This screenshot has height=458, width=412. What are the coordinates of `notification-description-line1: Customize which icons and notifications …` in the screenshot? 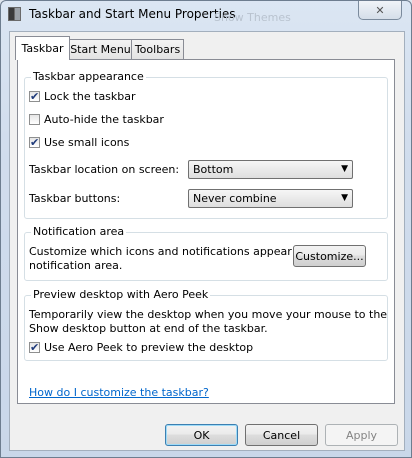 It's located at (178, 251).